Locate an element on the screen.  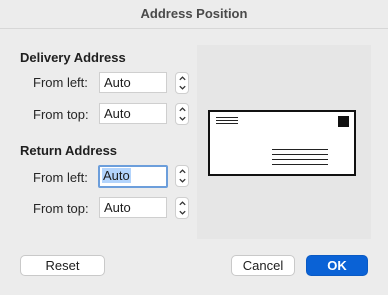
delivery-from-left-label: From left: is located at coordinates (60, 82).